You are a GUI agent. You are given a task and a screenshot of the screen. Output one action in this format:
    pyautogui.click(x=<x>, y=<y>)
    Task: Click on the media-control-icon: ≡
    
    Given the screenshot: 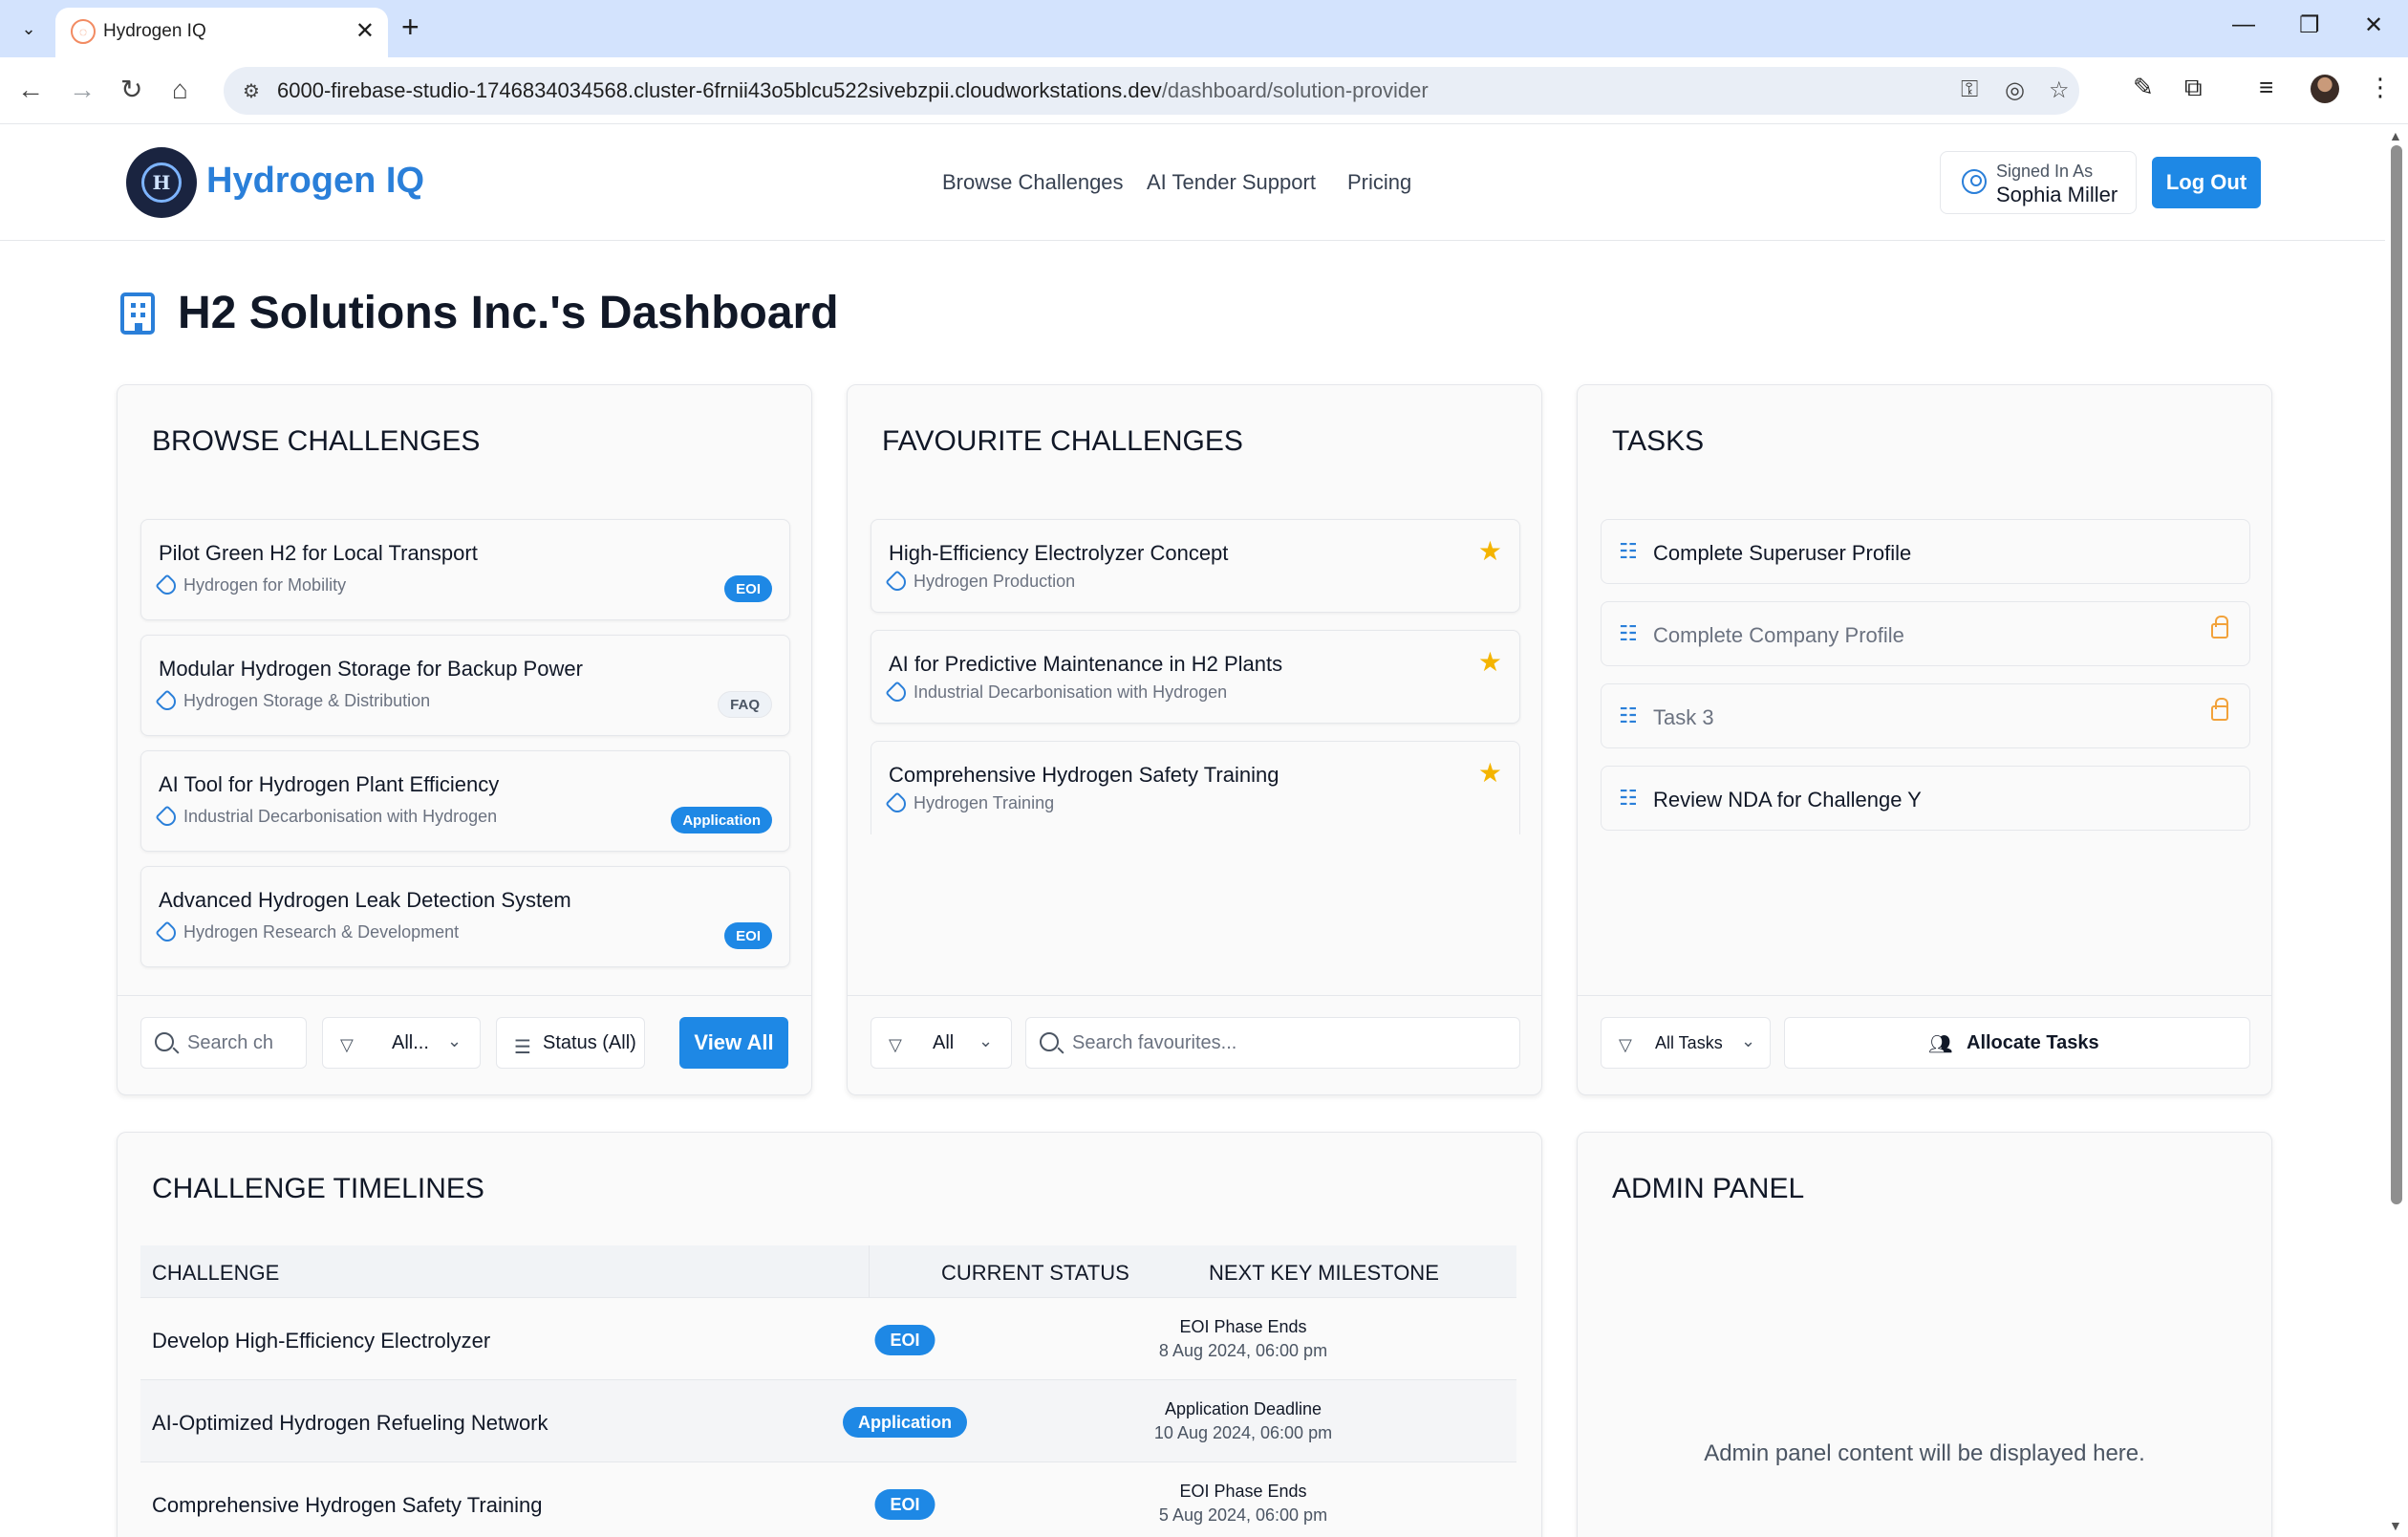 What is the action you would take?
    pyautogui.click(x=2266, y=87)
    